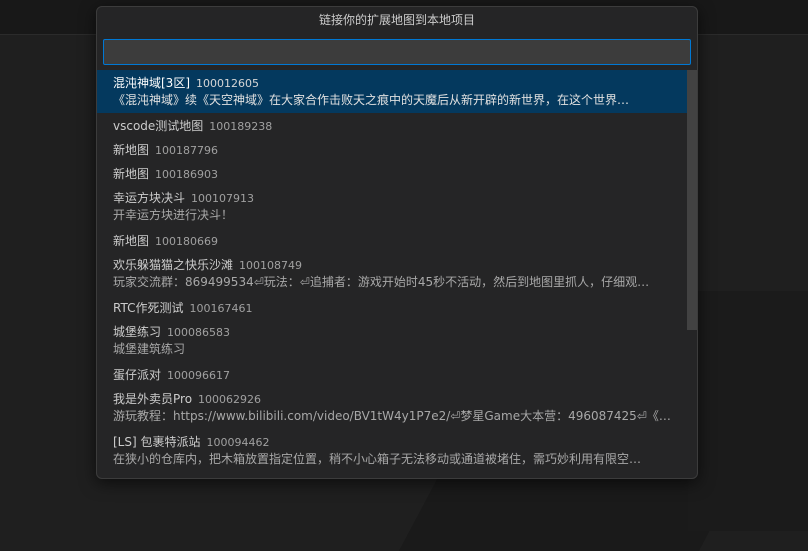 The height and width of the screenshot is (551, 808). What do you see at coordinates (149, 198) in the screenshot?
I see `list-item-label: 幸运方块决斗` at bounding box center [149, 198].